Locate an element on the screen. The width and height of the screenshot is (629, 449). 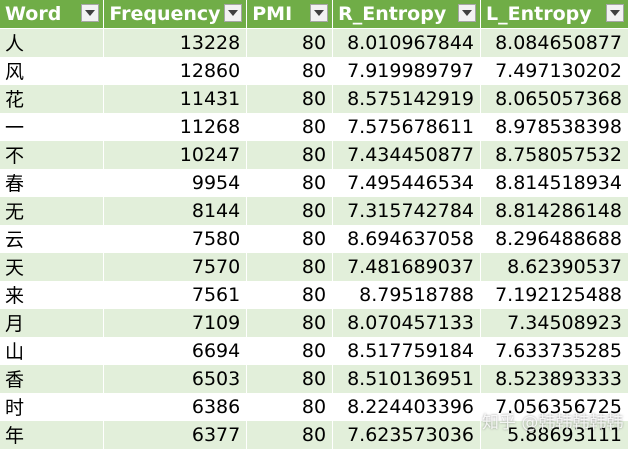
table-row: 人 13228 80 8.010967844 8.084650877 is located at coordinates (314, 42).